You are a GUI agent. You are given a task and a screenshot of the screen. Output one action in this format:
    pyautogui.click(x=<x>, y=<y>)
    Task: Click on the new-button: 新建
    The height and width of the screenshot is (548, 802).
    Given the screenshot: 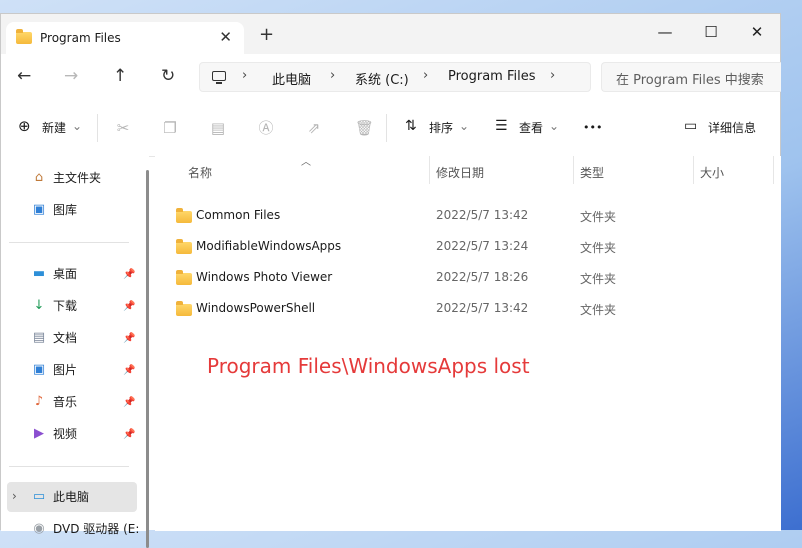 What is the action you would take?
    pyautogui.click(x=54, y=128)
    